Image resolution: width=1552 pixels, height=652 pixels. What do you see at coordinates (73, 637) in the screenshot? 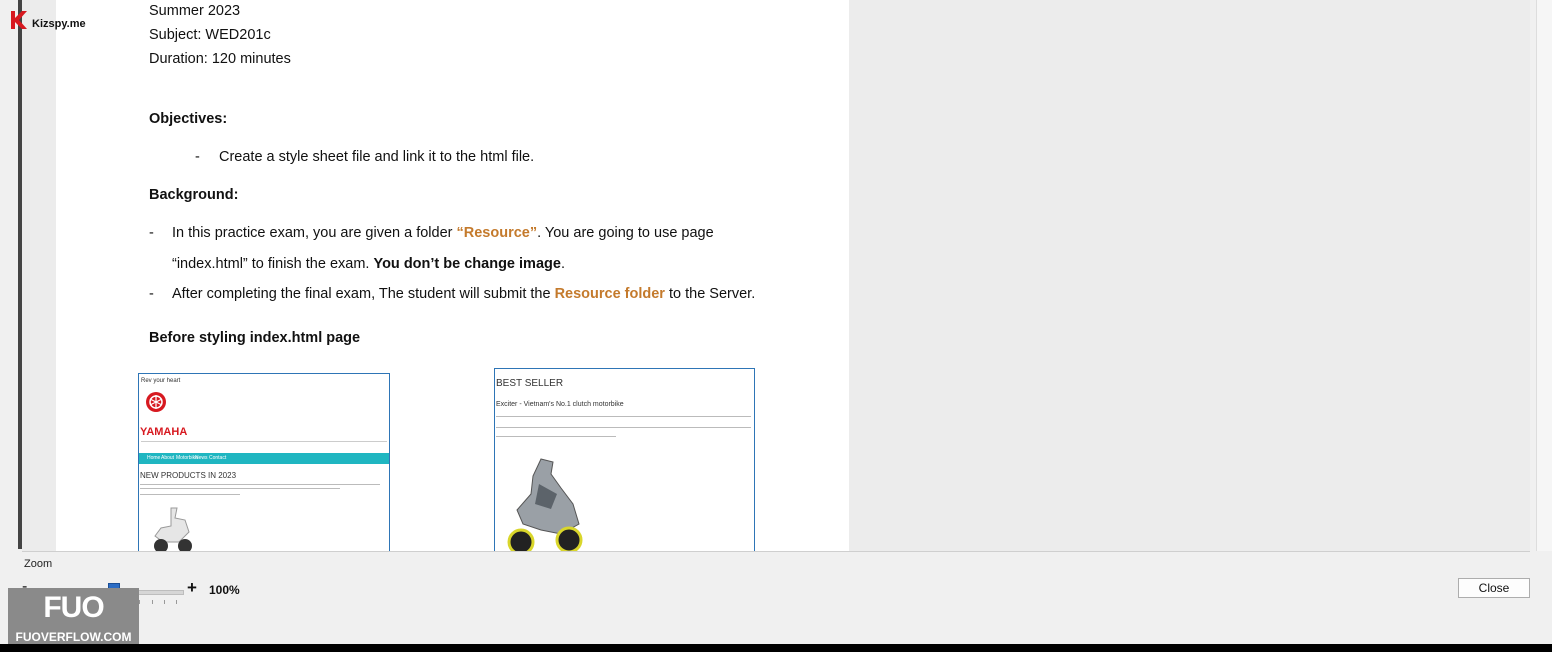
I see `fuo-site-text: FUOVERFLOW.COM` at bounding box center [73, 637].